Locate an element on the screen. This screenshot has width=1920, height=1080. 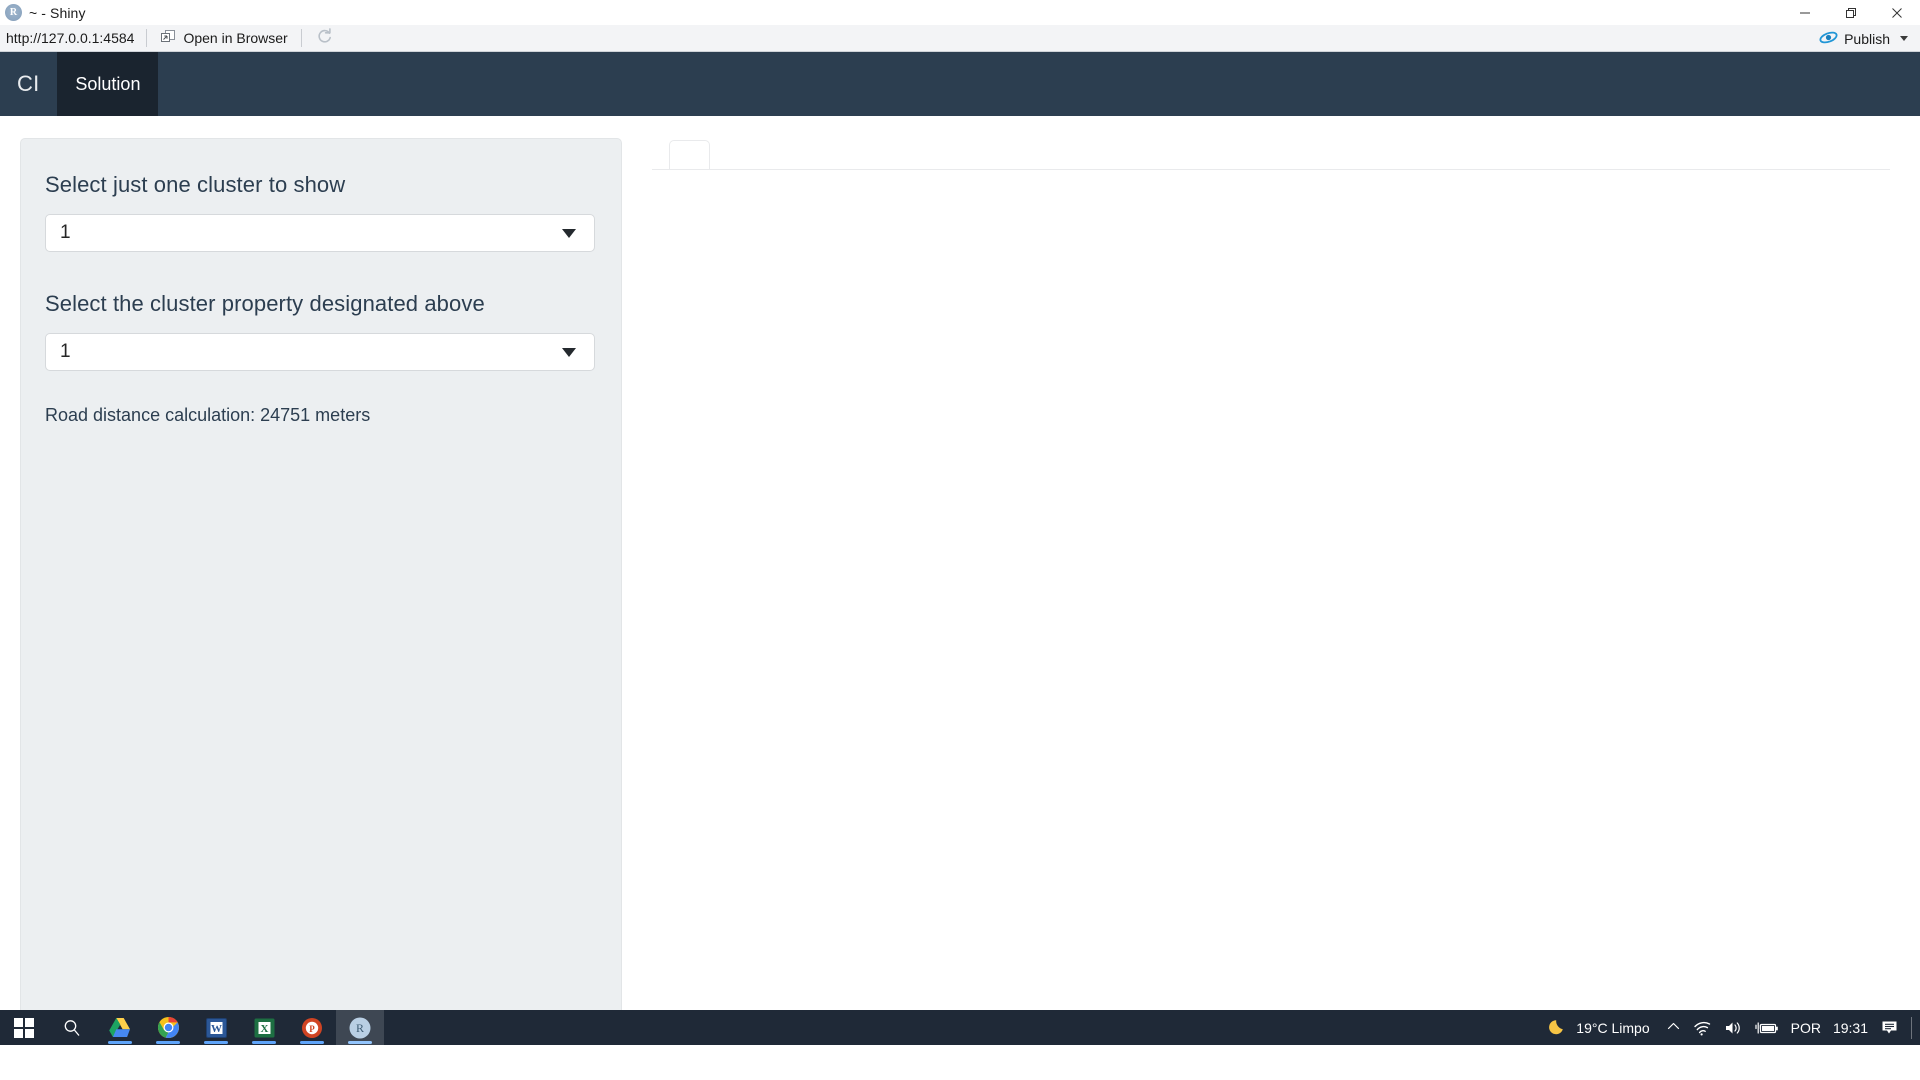
system-tray: 19°C Limpo POR 19:31 is located at coordinates (1729, 1027).